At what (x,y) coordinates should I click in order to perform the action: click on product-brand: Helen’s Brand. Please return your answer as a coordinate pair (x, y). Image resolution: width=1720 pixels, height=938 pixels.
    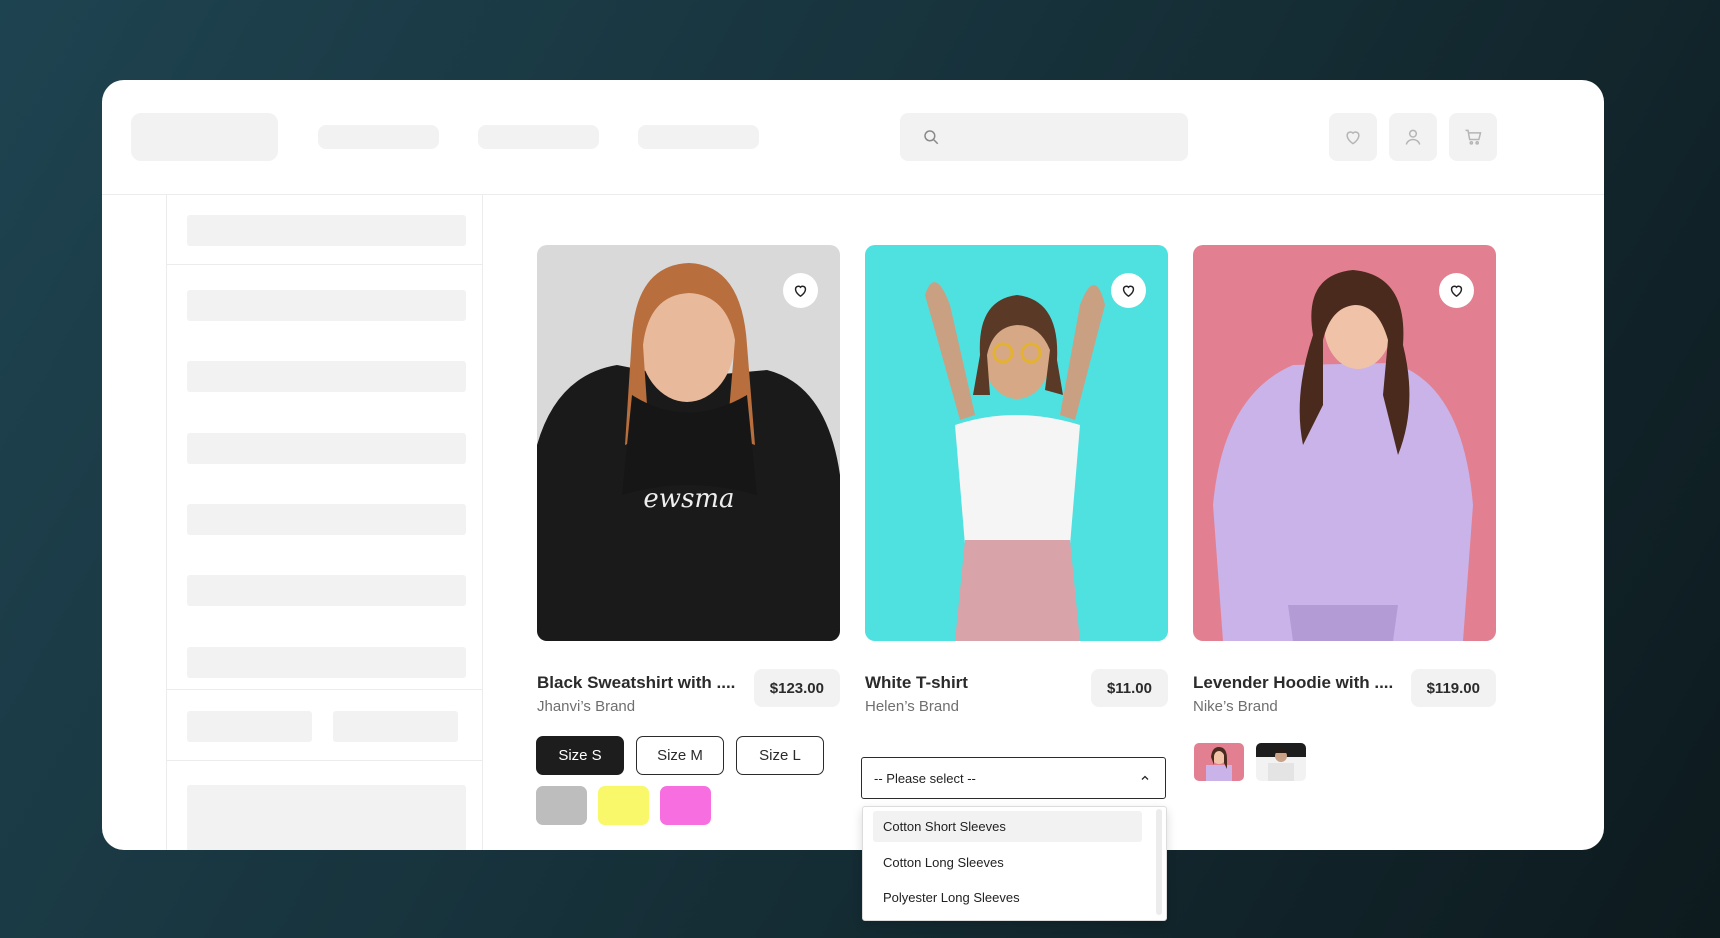
    Looking at the image, I should click on (912, 706).